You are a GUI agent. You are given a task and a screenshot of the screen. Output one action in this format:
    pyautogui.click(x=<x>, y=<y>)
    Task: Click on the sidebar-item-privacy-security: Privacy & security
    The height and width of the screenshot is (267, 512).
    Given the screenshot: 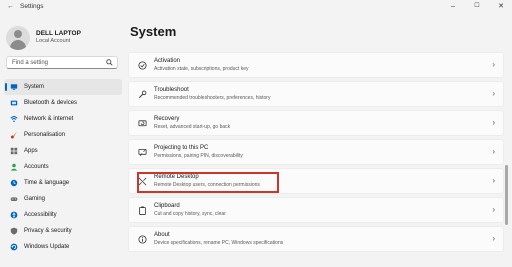 What is the action you would take?
    pyautogui.click(x=63, y=231)
    